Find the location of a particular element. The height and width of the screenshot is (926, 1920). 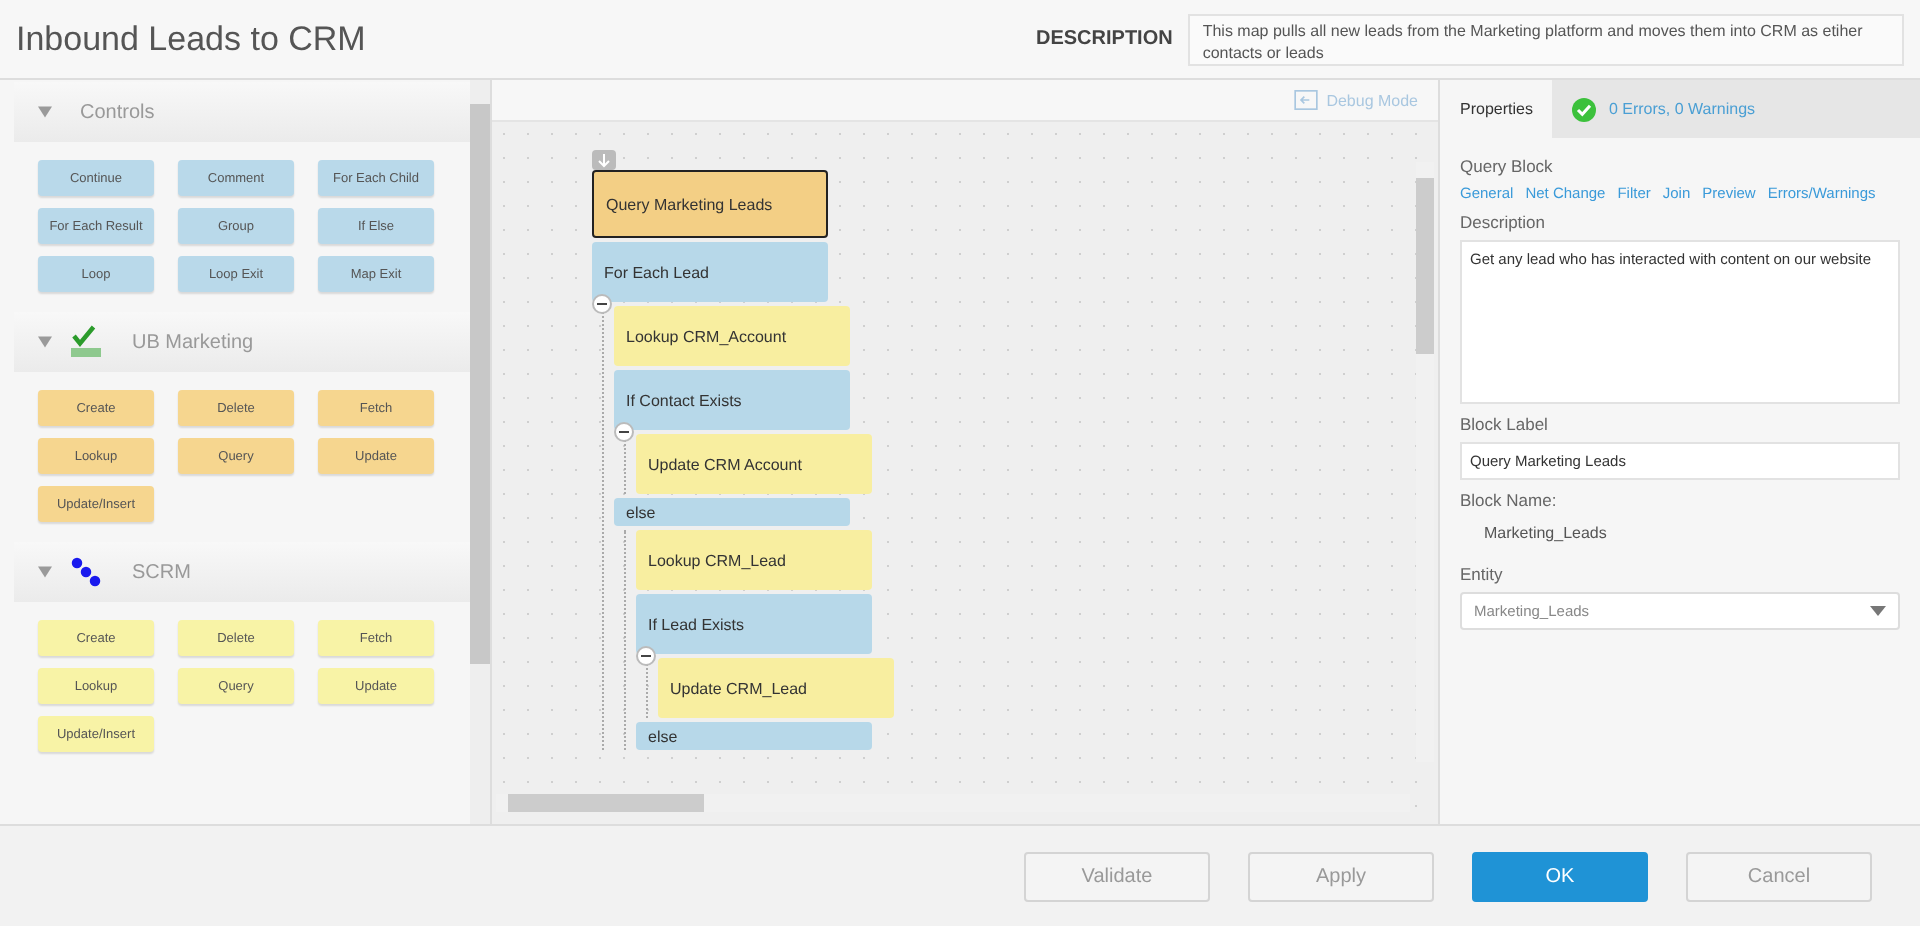

description-field: This map pulls all new leads from the Marketing platform and moves them into CRM as etiher contacts or leads is located at coordinates (1546, 39).